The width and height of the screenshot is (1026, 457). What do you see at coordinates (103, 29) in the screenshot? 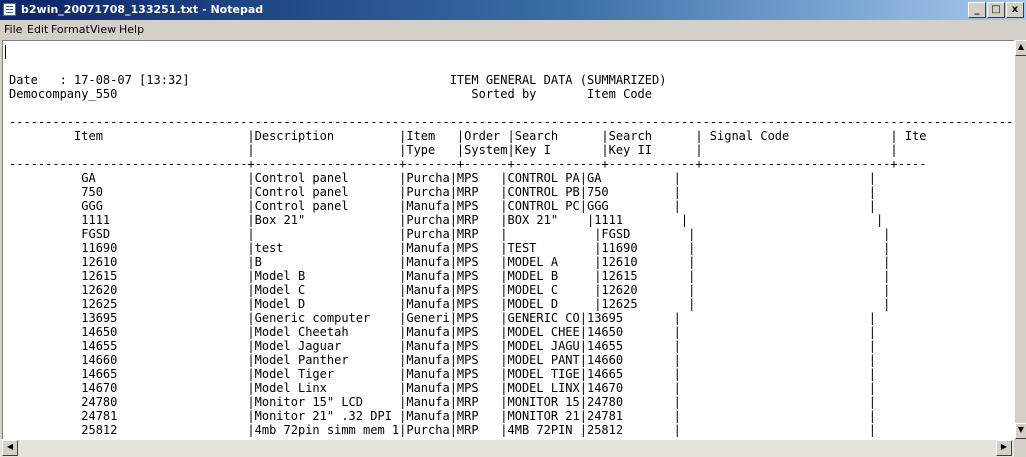
I see `menu-view: View` at bounding box center [103, 29].